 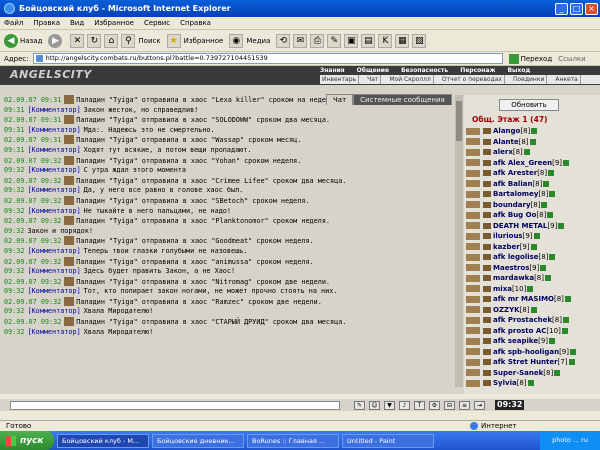 I want to click on user-name: Super-Sanek, so click(x=518, y=373).